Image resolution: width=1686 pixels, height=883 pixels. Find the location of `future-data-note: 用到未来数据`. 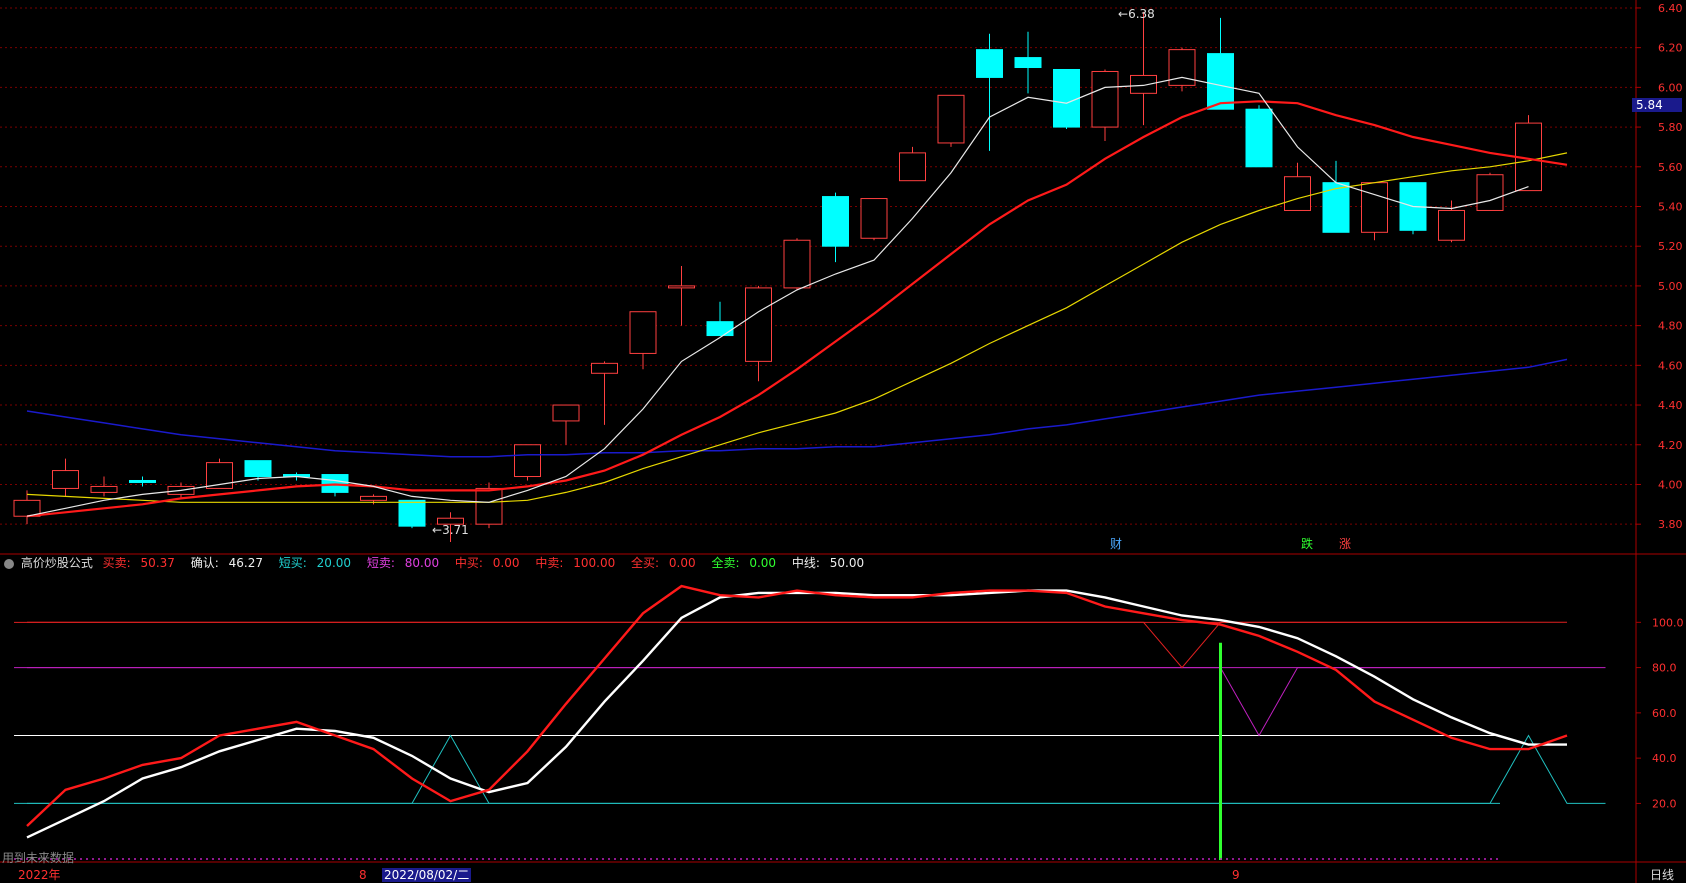

future-data-note: 用到未来数据 is located at coordinates (38, 858).